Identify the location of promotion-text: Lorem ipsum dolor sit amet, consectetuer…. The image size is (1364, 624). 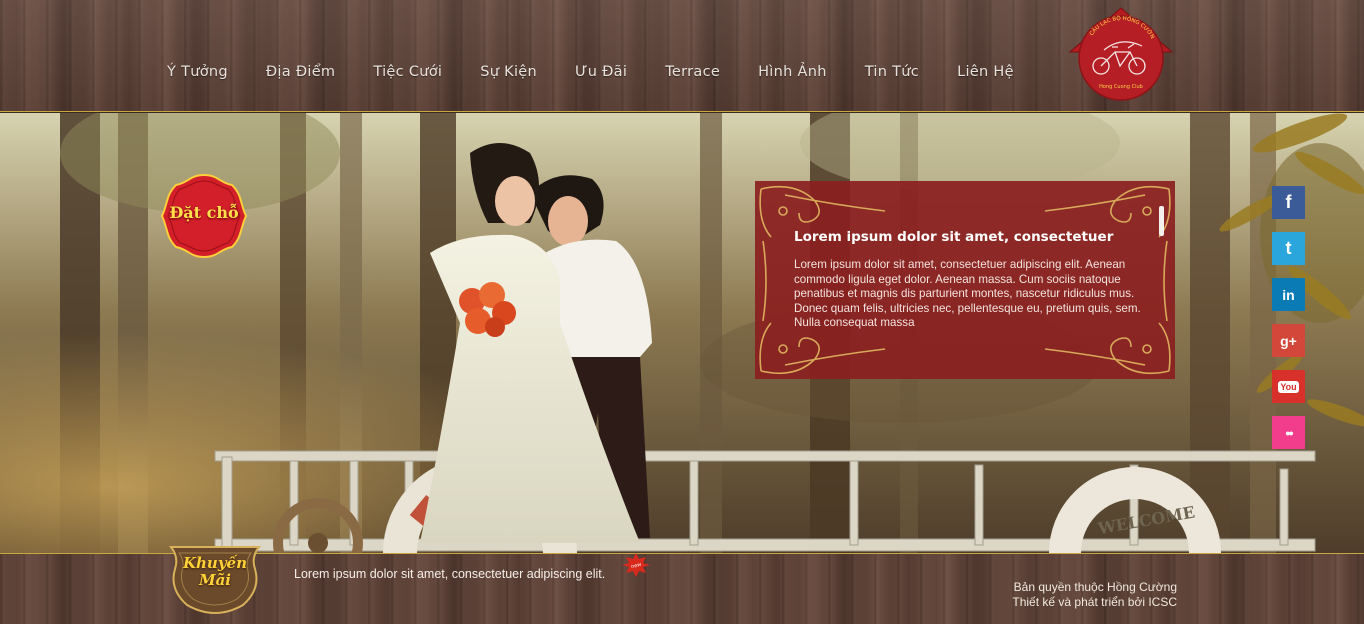
(449, 574).